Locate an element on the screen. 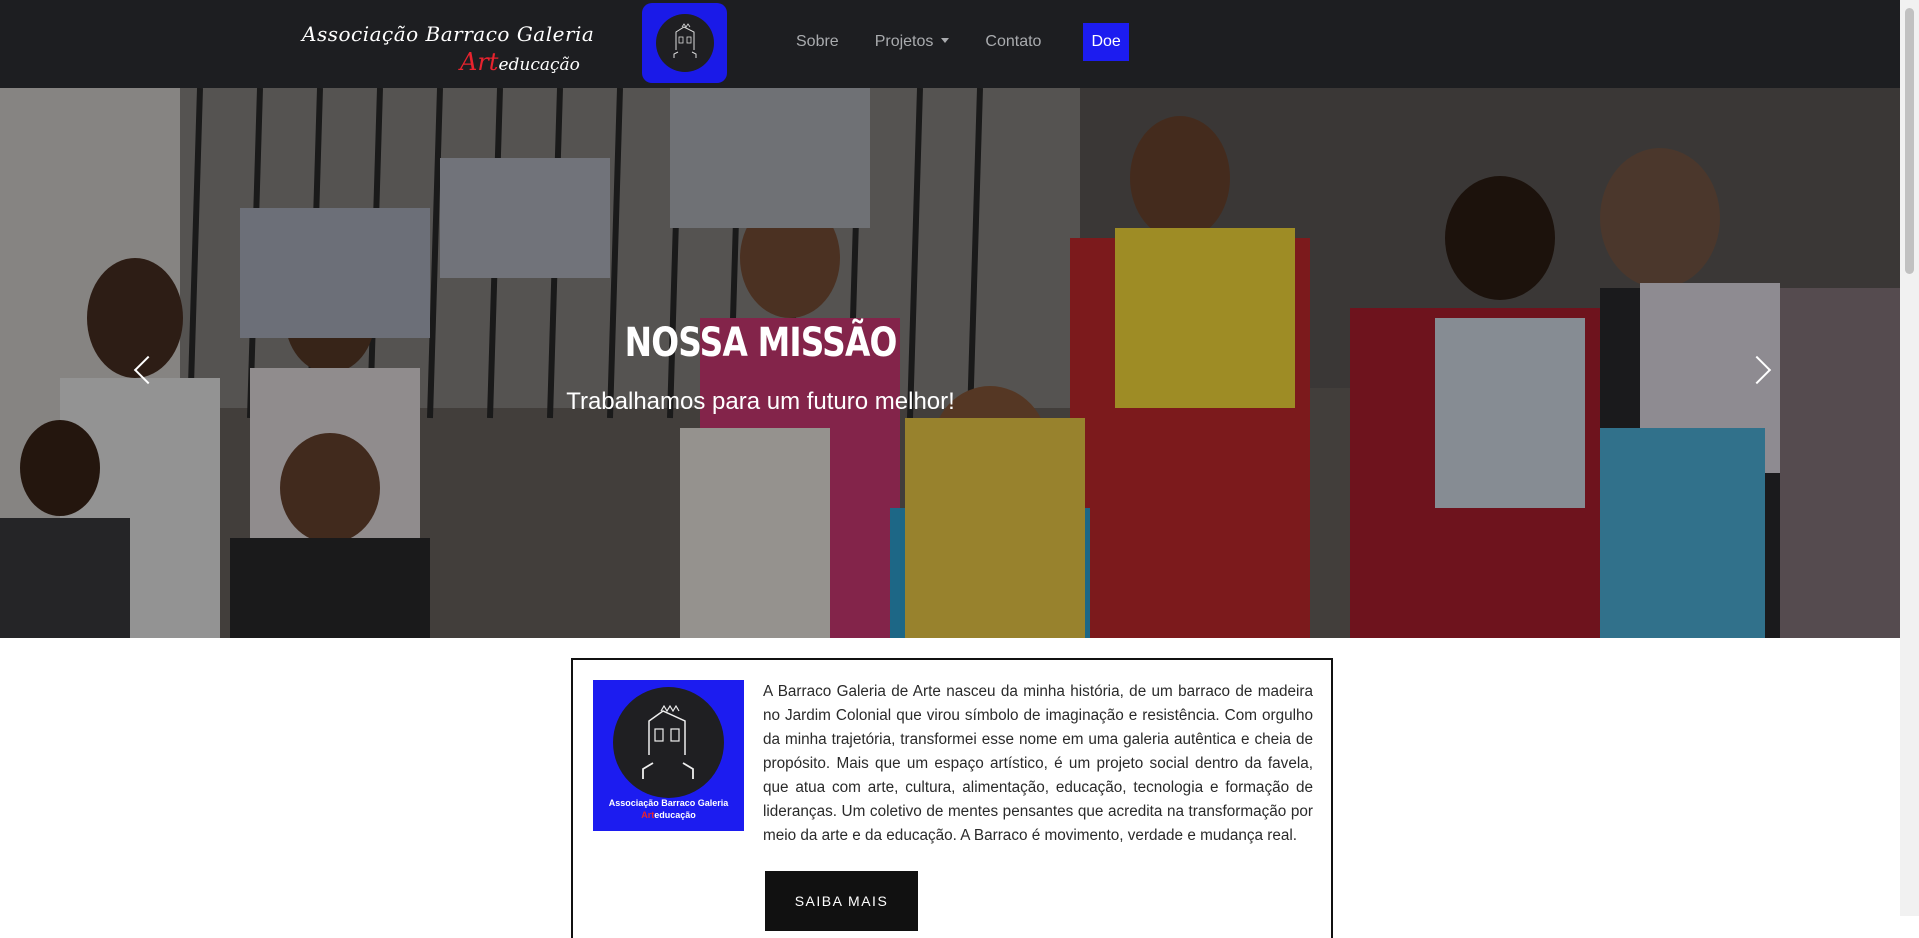 The height and width of the screenshot is (938, 1919). brand-name: Associação Barraco Galeria is located at coordinates (448, 34).